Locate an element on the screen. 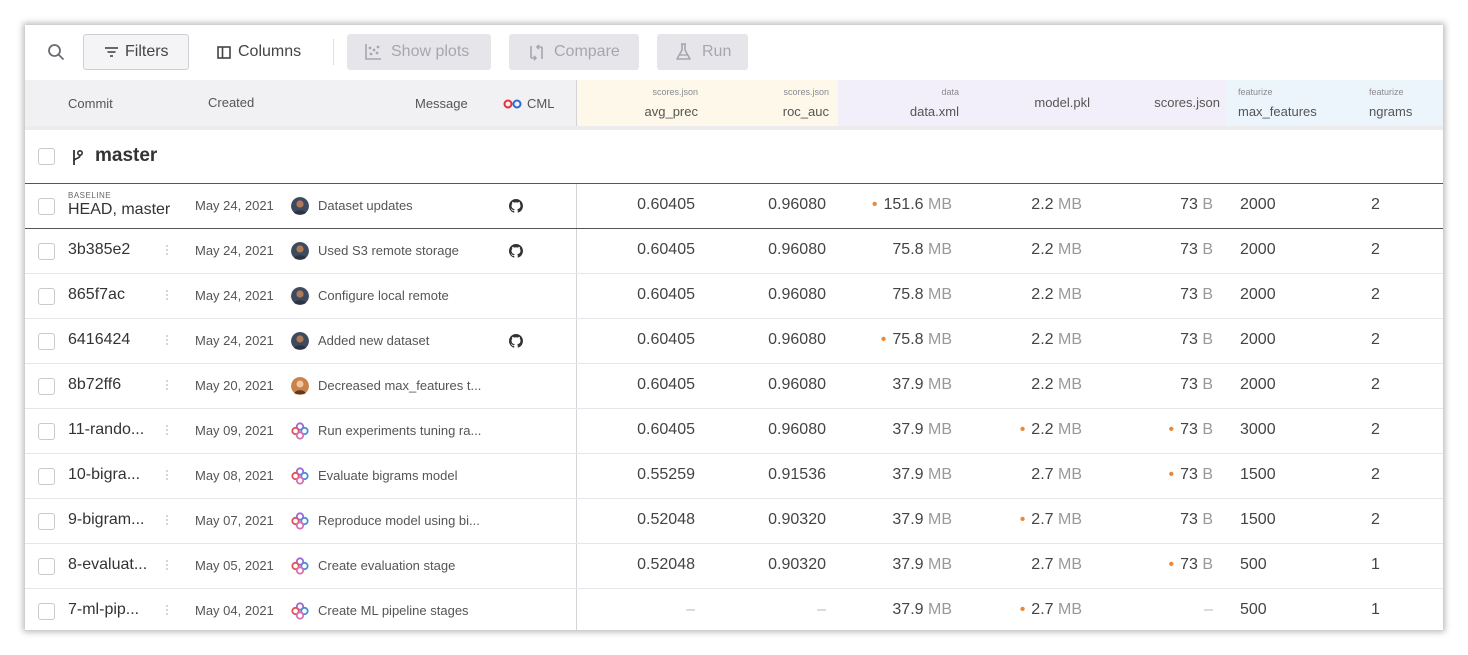 This screenshot has height=655, width=1468. size-value: 2.7 is located at coordinates (1042, 609).